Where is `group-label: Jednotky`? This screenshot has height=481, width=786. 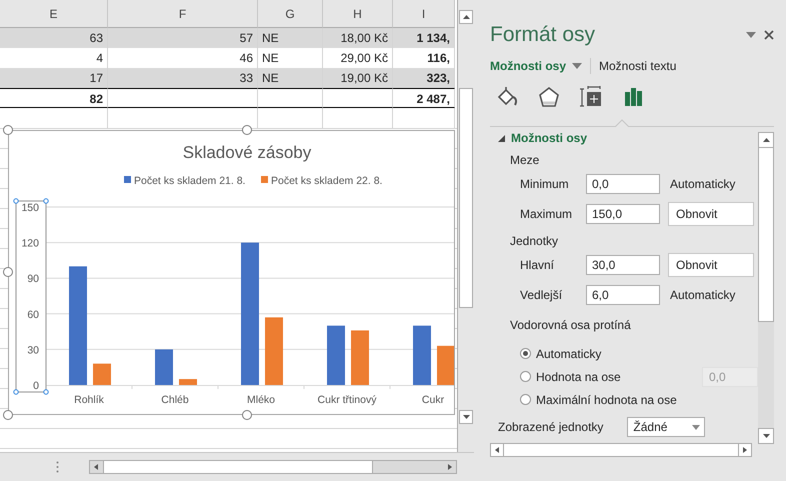
group-label: Jednotky is located at coordinates (535, 241).